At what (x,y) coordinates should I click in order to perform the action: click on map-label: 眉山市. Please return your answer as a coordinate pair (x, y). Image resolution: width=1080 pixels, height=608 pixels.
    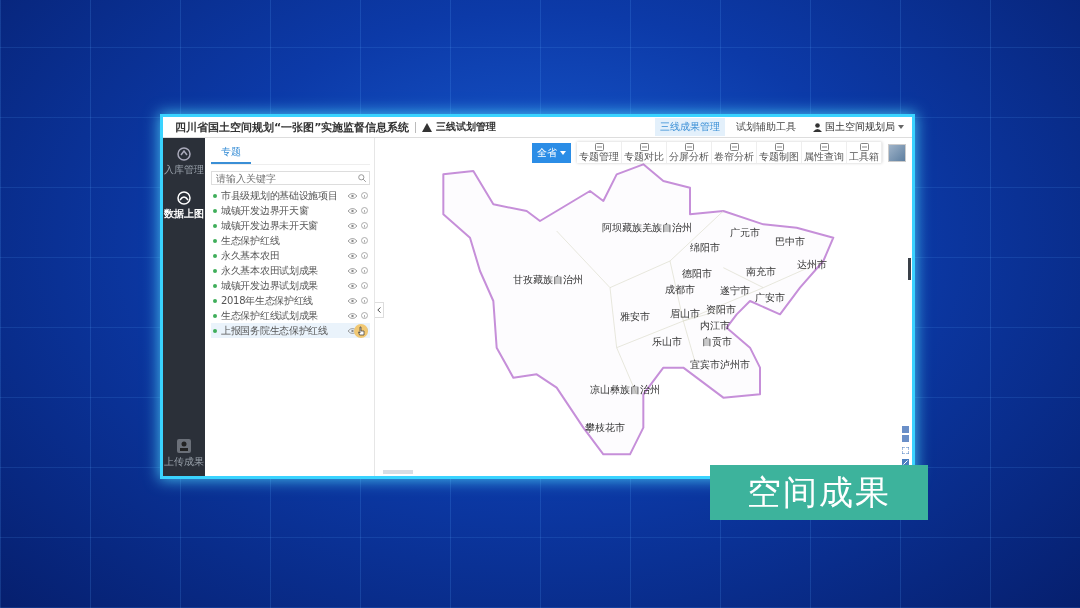
    Looking at the image, I should click on (685, 314).